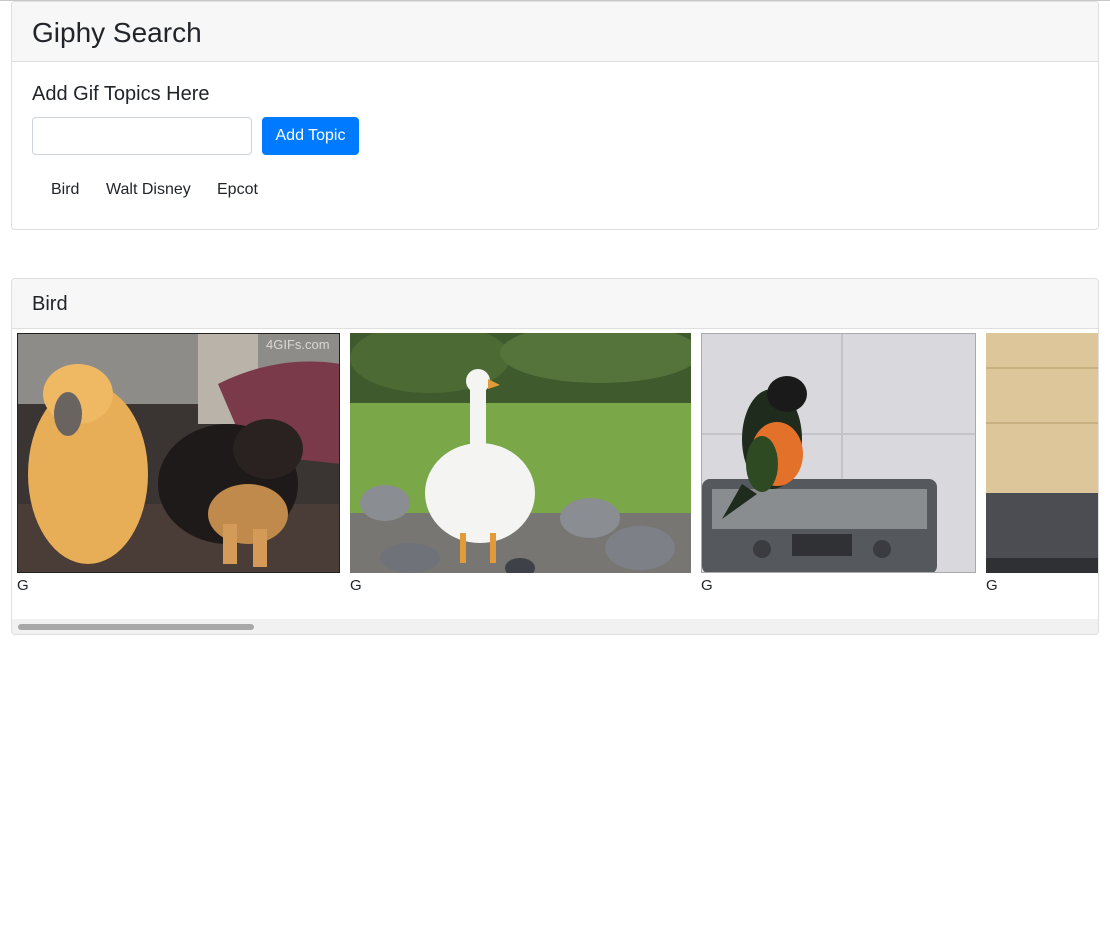  What do you see at coordinates (142, 136) in the screenshot?
I see `topic-input` at bounding box center [142, 136].